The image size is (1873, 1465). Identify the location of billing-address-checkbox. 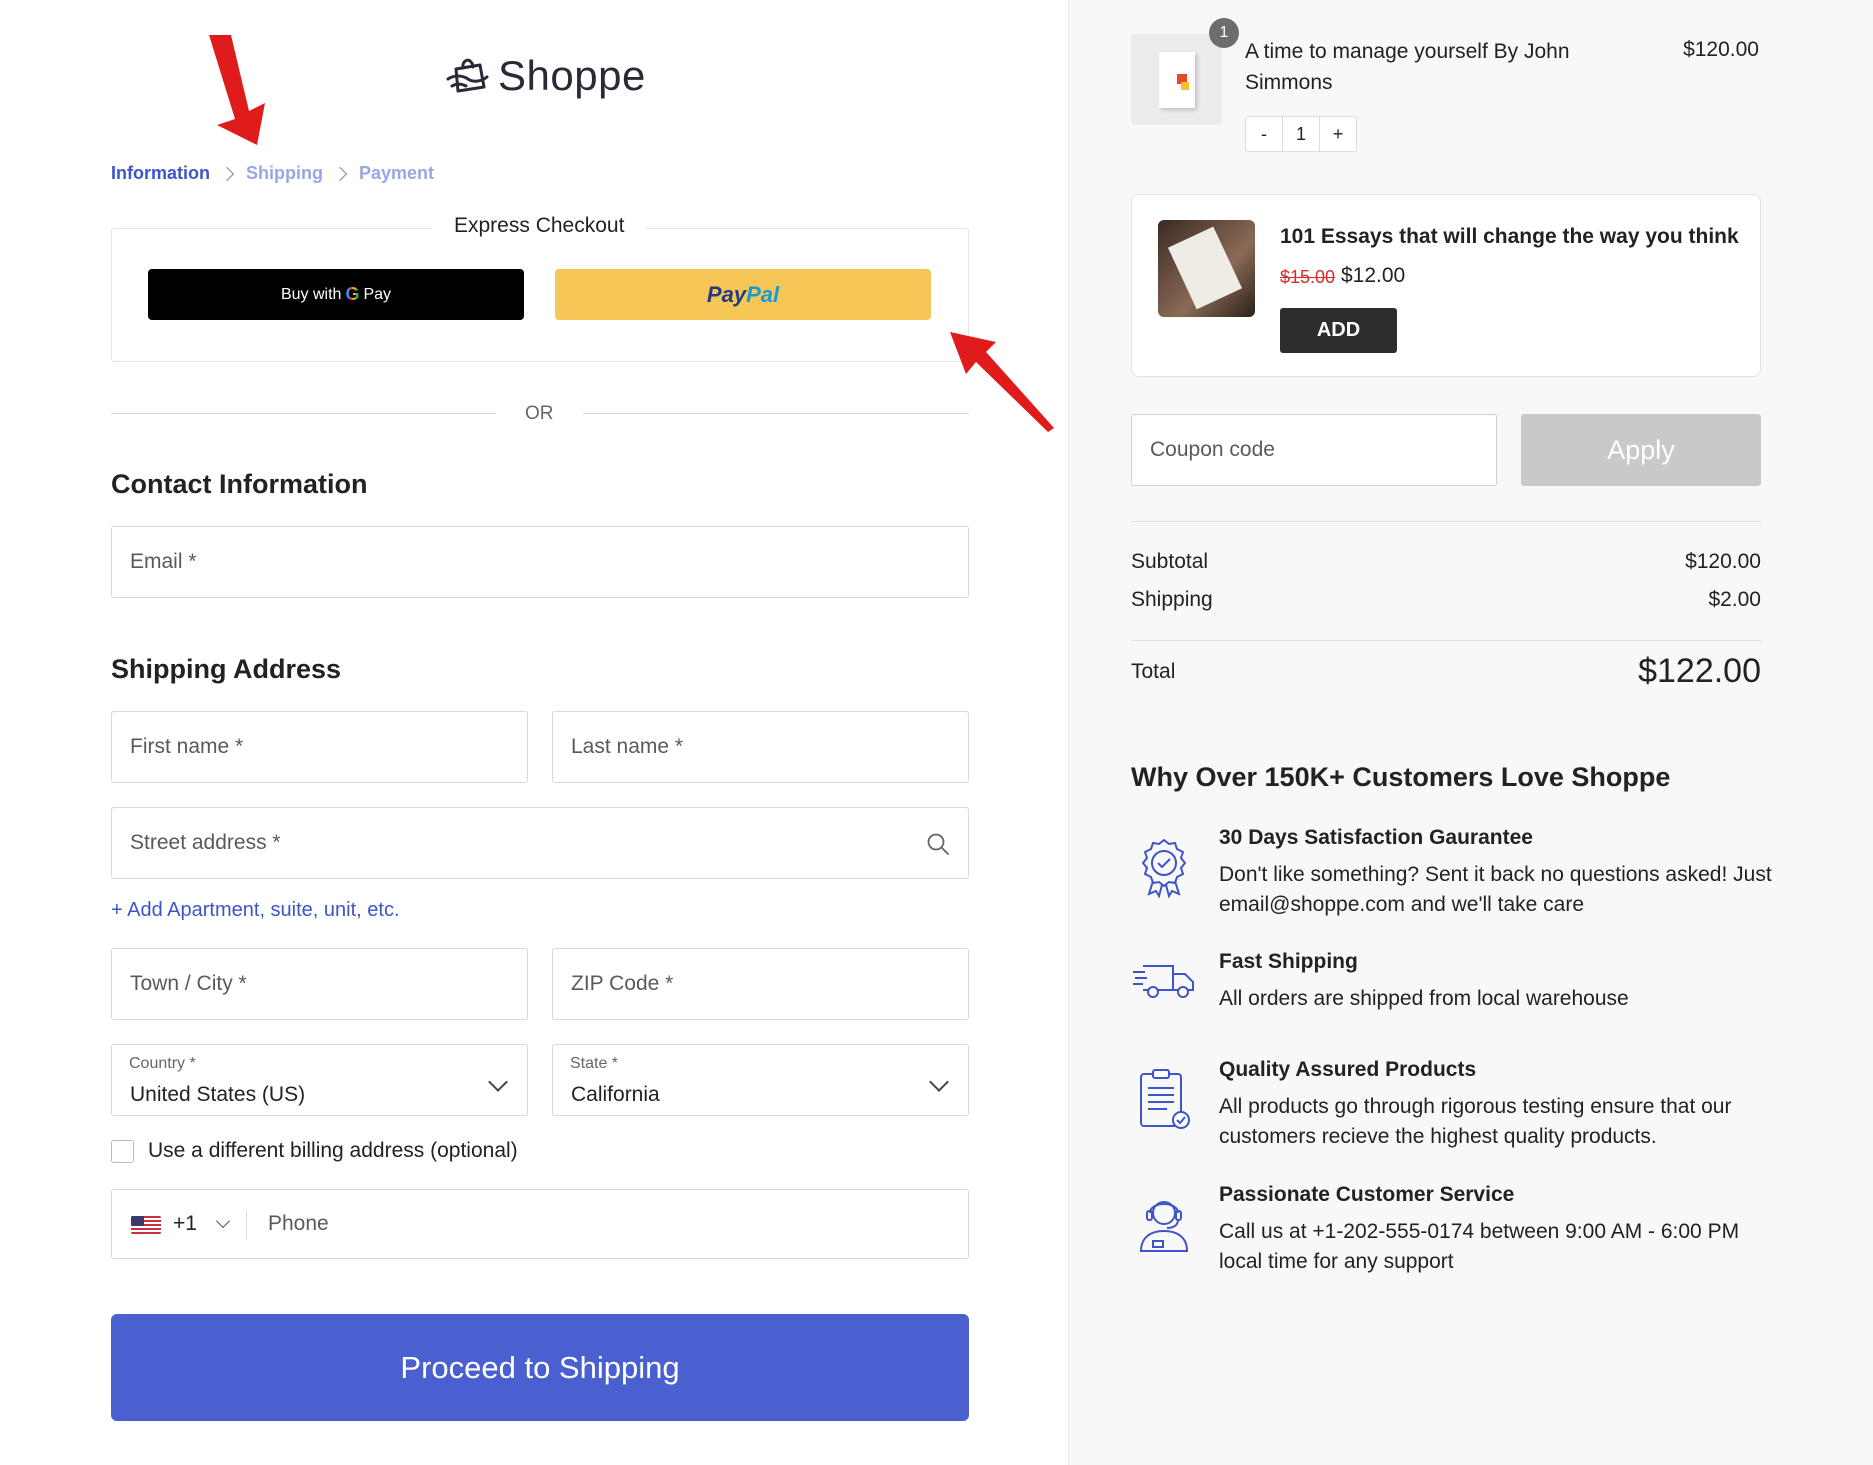
(122, 1151).